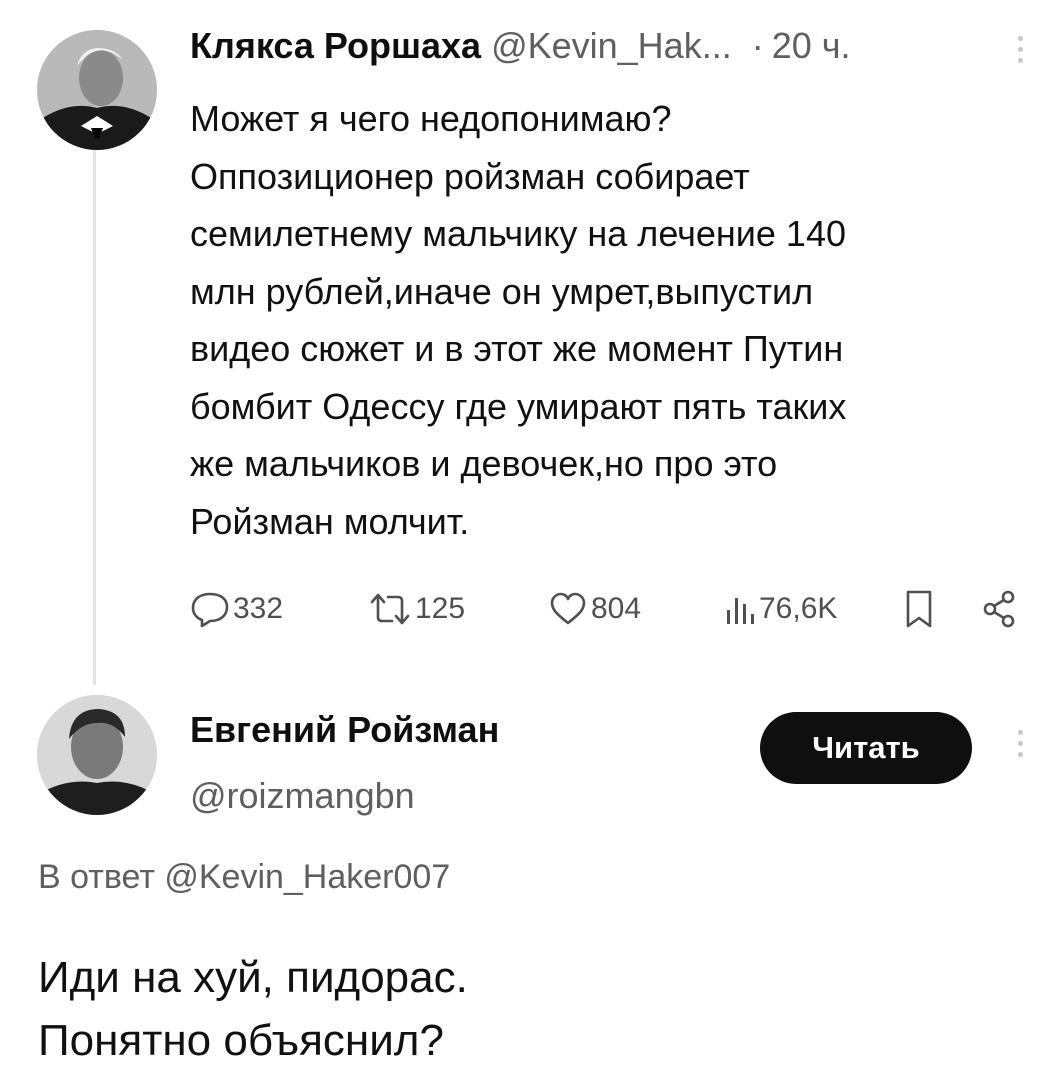 This screenshot has width=1057, height=1081. Describe the element at coordinates (390, 609) in the screenshot. I see `repost-icon` at that location.